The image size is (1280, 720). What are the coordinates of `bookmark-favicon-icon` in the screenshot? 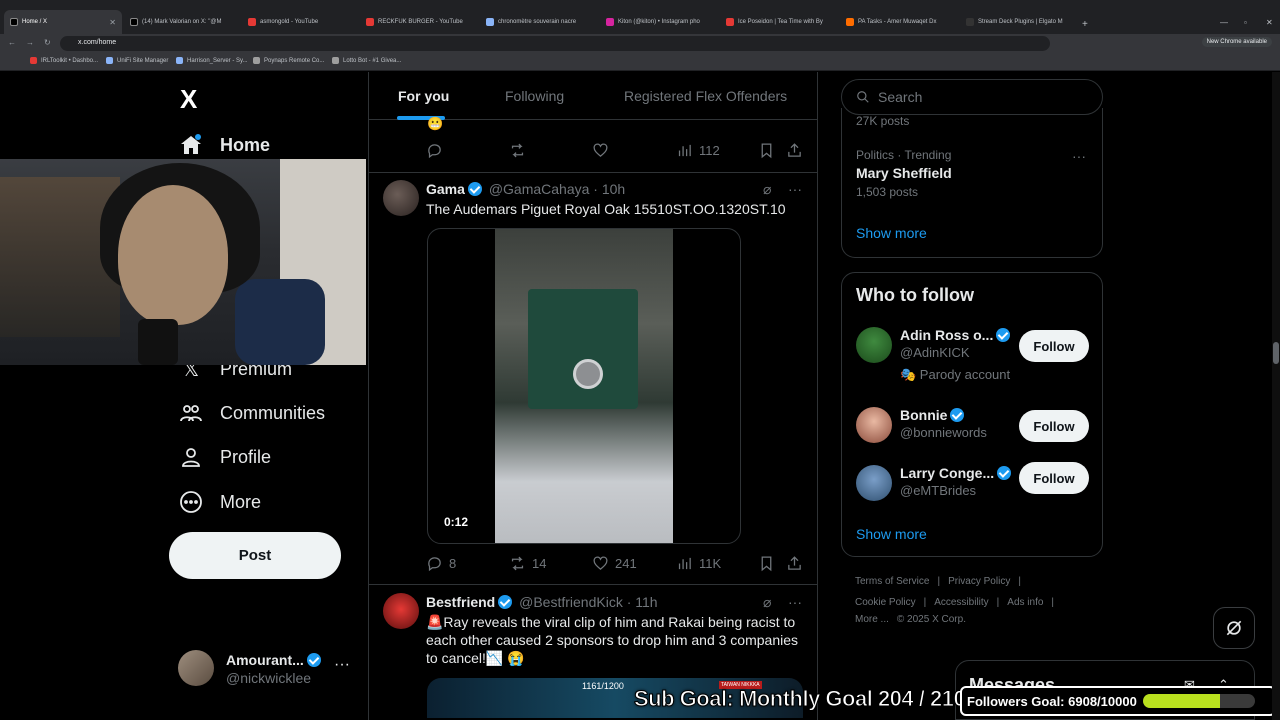 It's located at (335, 60).